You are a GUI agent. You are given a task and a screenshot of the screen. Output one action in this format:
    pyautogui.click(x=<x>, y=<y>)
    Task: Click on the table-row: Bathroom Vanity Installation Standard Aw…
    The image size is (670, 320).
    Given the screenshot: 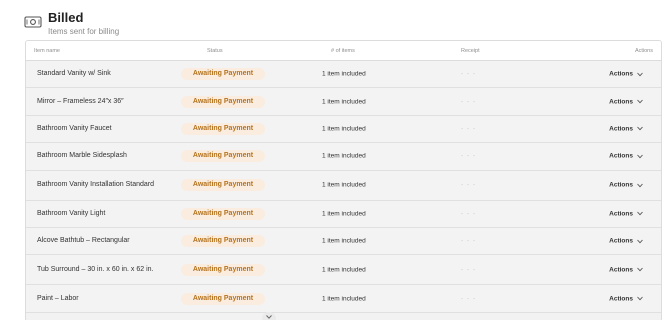 What is the action you would take?
    pyautogui.click(x=343, y=185)
    